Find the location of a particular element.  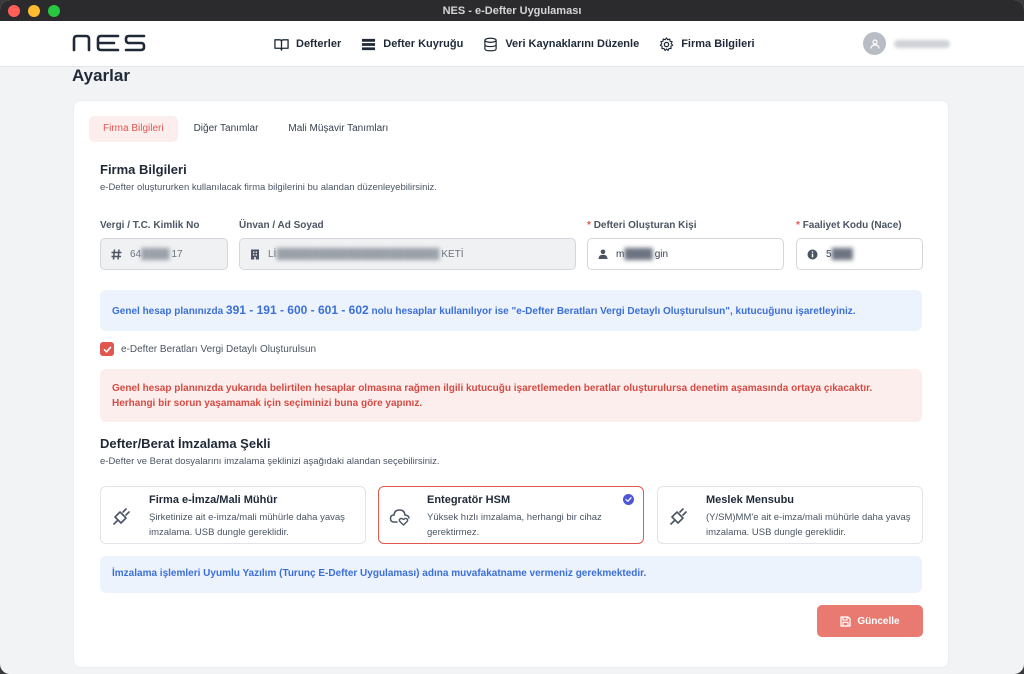

unvan-field: Lİ ███████████████████████ KETİ is located at coordinates (407, 254).